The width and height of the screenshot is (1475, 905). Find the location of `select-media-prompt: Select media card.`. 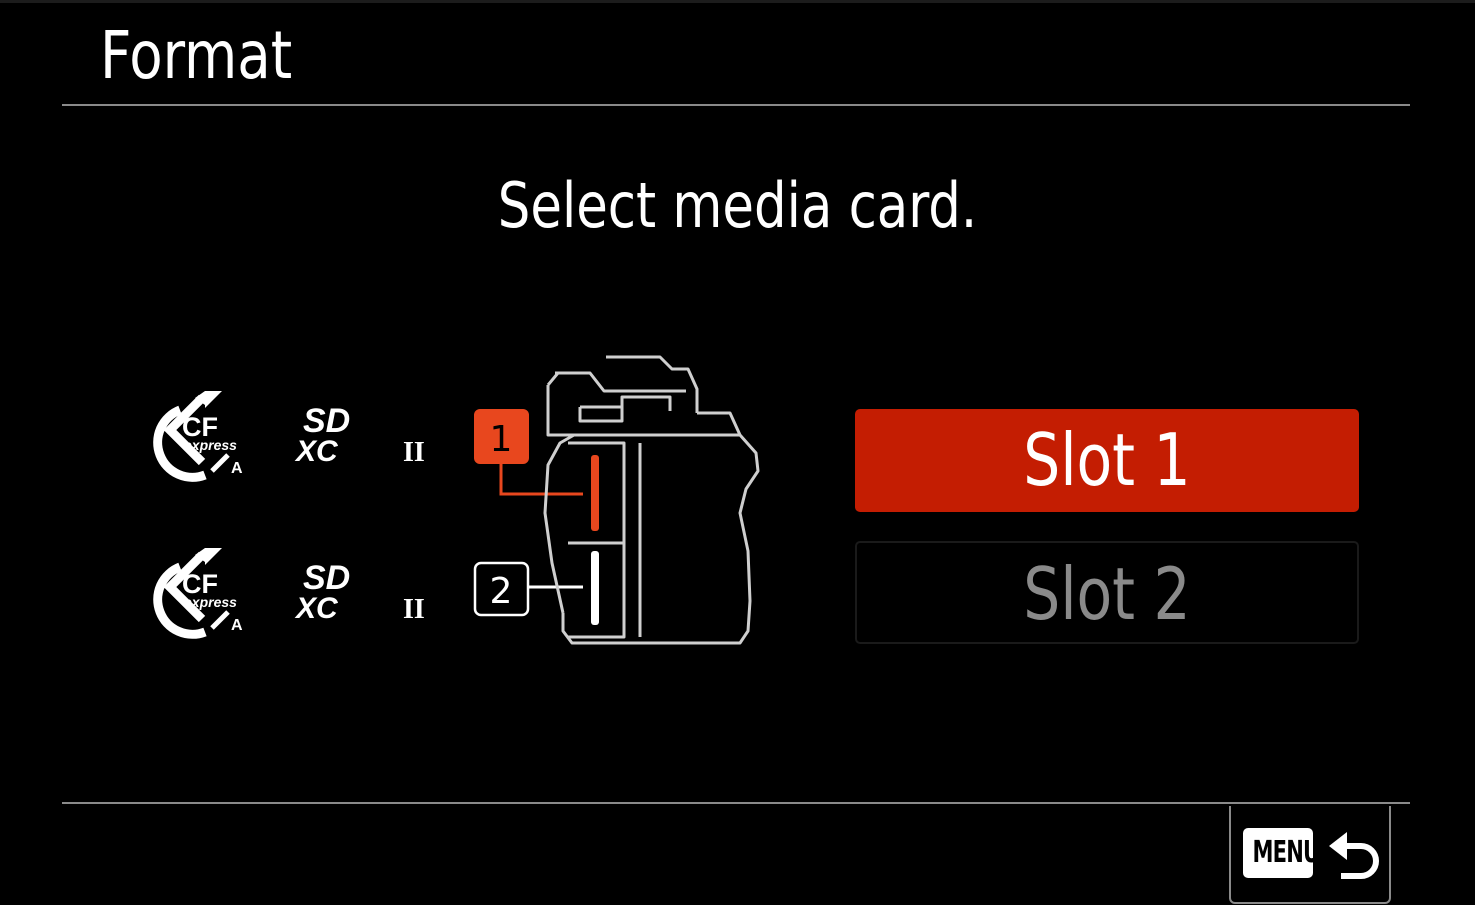

select-media-prompt: Select media card. is located at coordinates (737, 205).